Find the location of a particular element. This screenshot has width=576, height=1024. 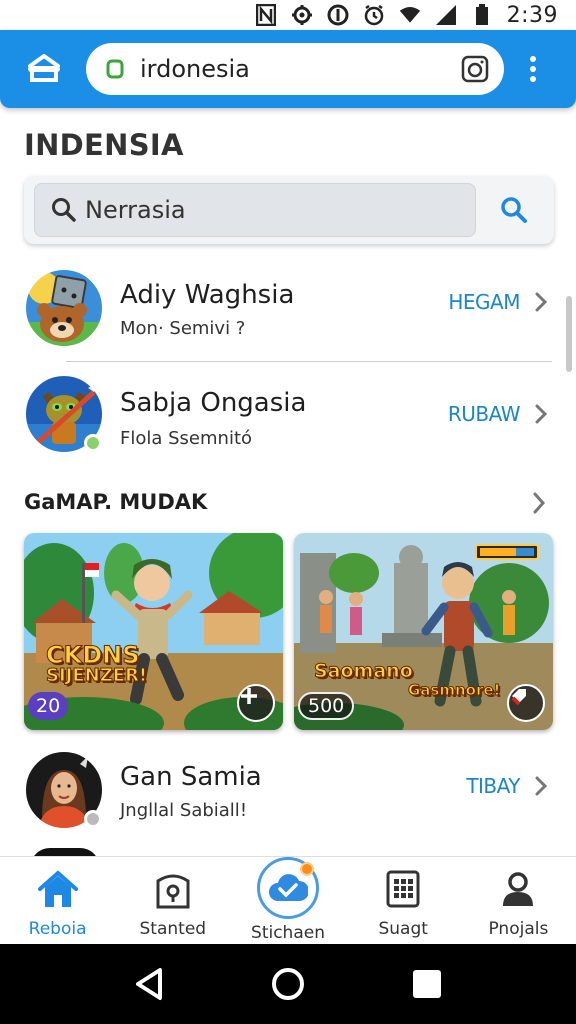

item-action: RUBAW is located at coordinates (484, 414).